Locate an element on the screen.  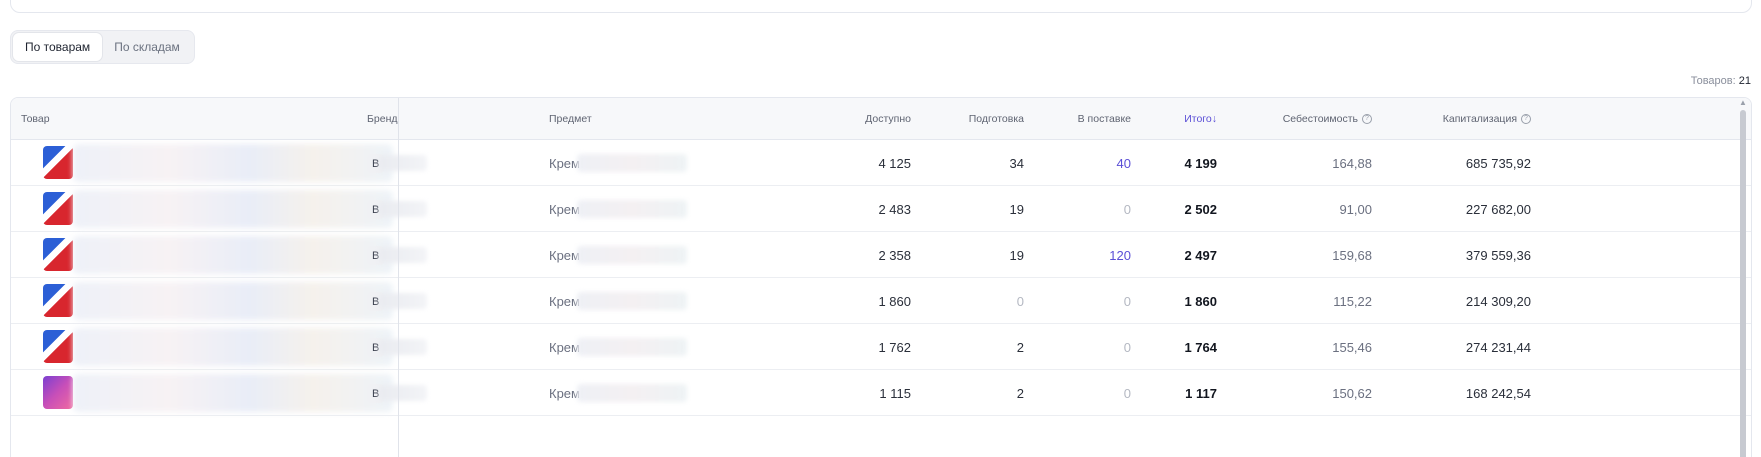
scroll-up-icon: ▲ is located at coordinates (1743, 103).